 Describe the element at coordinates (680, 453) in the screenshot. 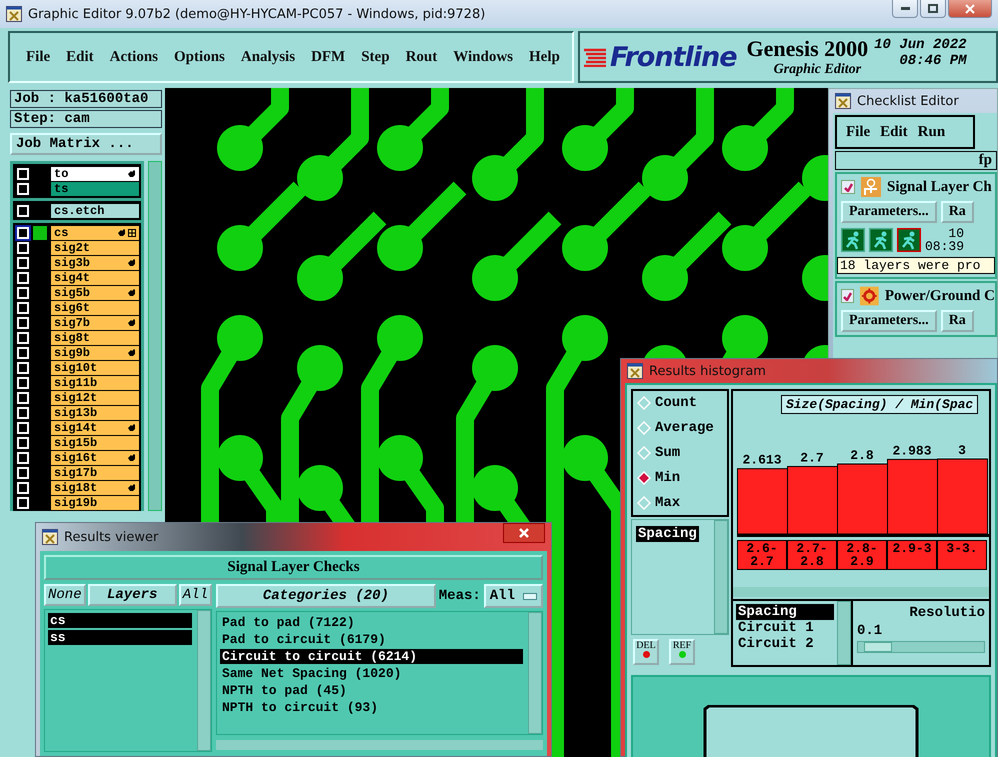

I see `mode-radio: Sum` at that location.